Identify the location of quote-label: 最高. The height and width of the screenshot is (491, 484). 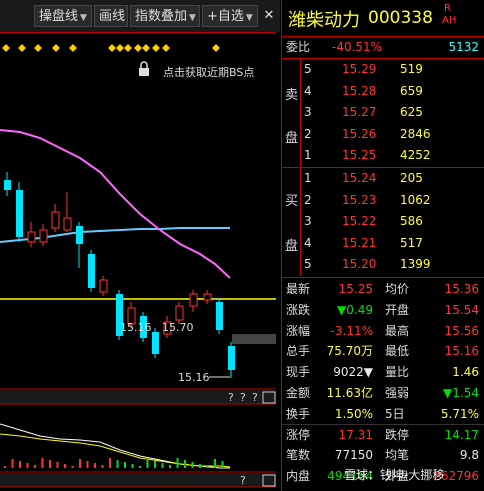
(397, 330).